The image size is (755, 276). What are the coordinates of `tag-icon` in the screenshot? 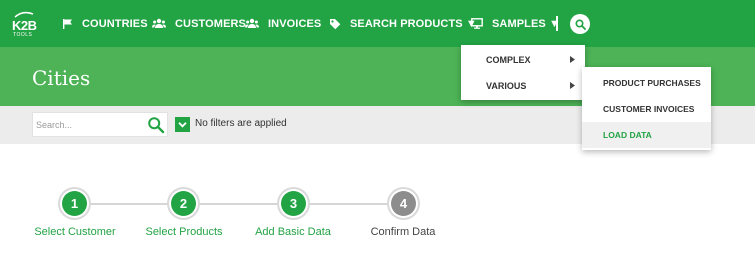 It's located at (335, 23).